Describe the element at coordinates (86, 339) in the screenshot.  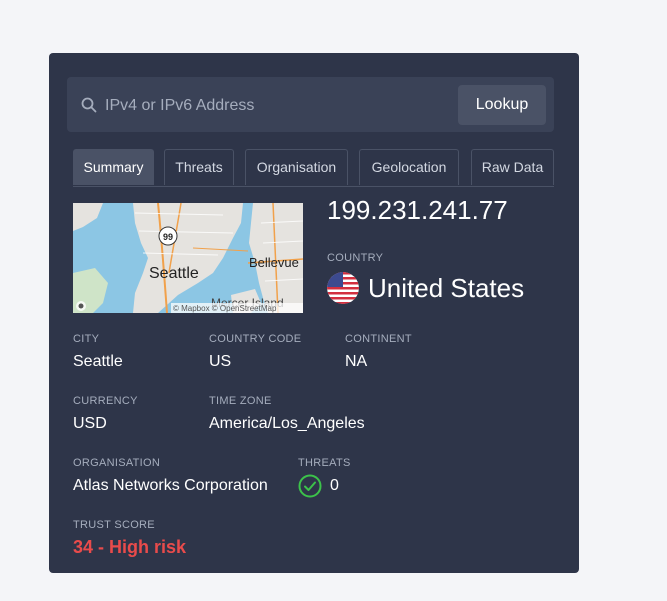
I see `city-label: CITY` at that location.